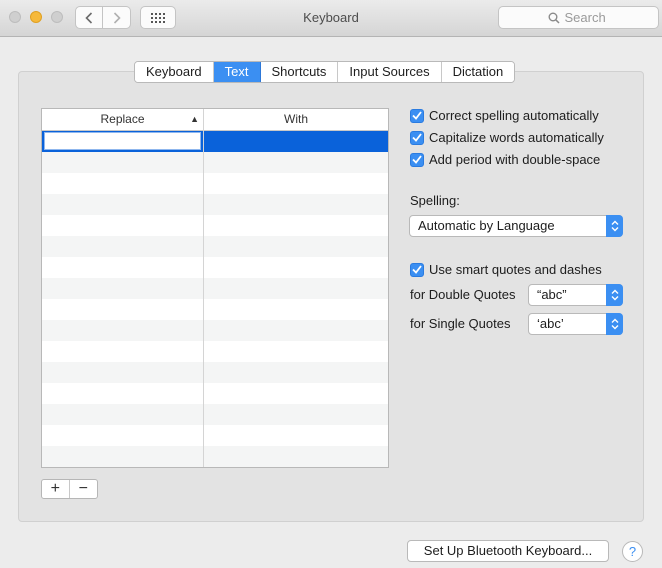 The image size is (662, 568). I want to click on correct-spelling-checkbox, so click(417, 115).